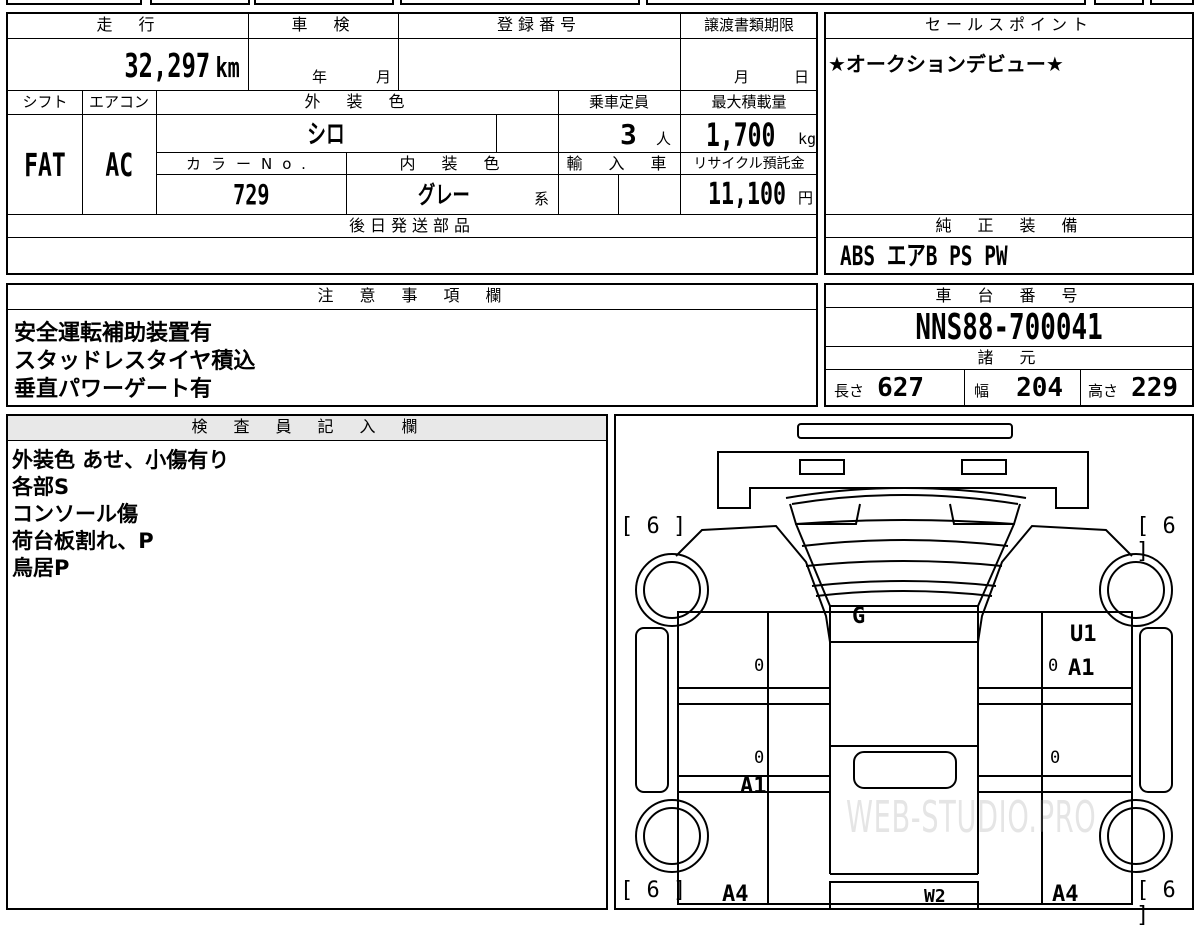  What do you see at coordinates (484, 195) in the screenshot?
I see `interior-color-value: グレー 系` at bounding box center [484, 195].